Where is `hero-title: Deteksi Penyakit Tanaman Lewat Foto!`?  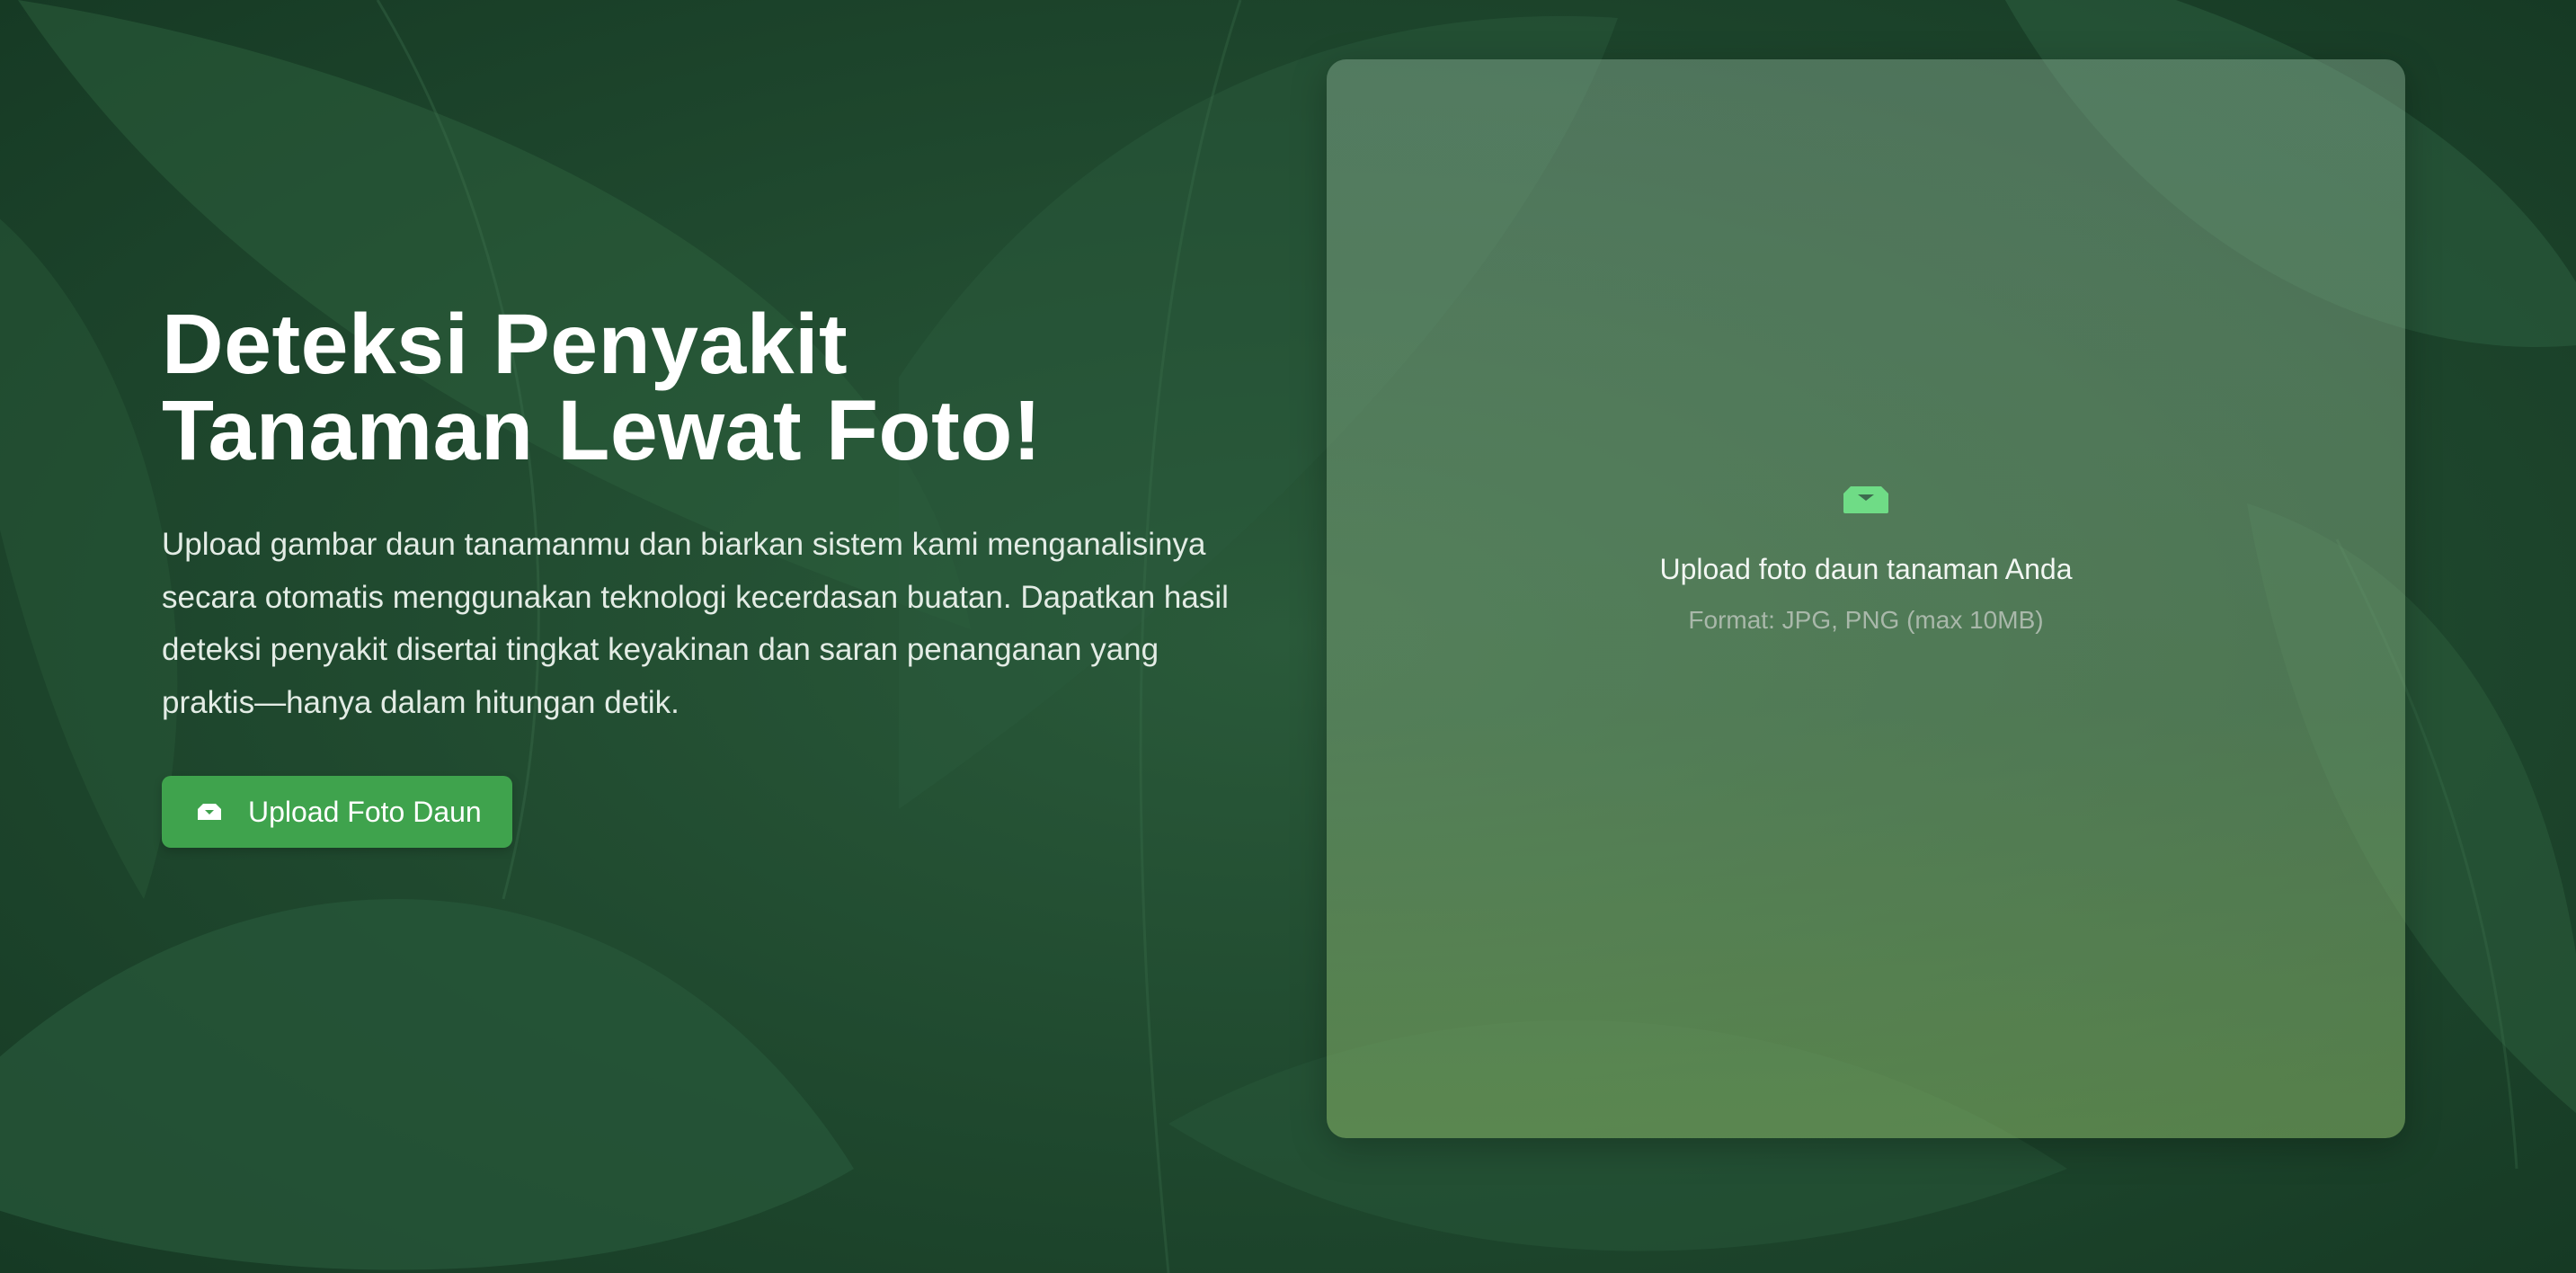 hero-title: Deteksi Penyakit Tanaman Lewat Foto! is located at coordinates (719, 387).